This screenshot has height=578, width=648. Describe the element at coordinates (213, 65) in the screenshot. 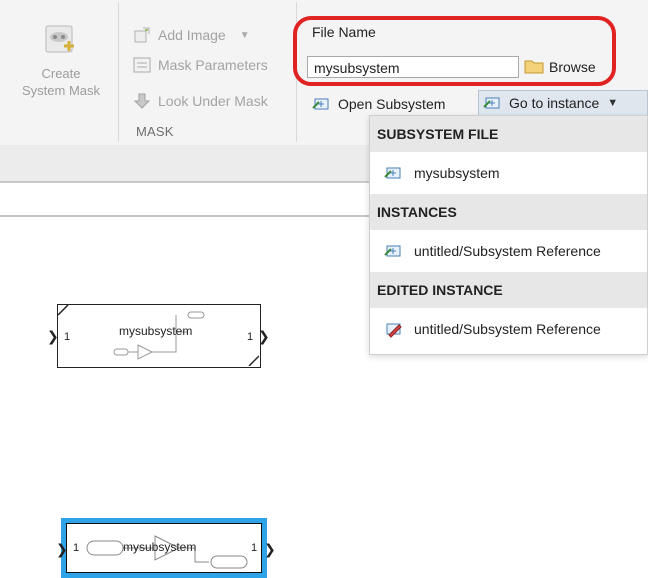

I see `mask-parameters-label: Mask Parameters` at that location.